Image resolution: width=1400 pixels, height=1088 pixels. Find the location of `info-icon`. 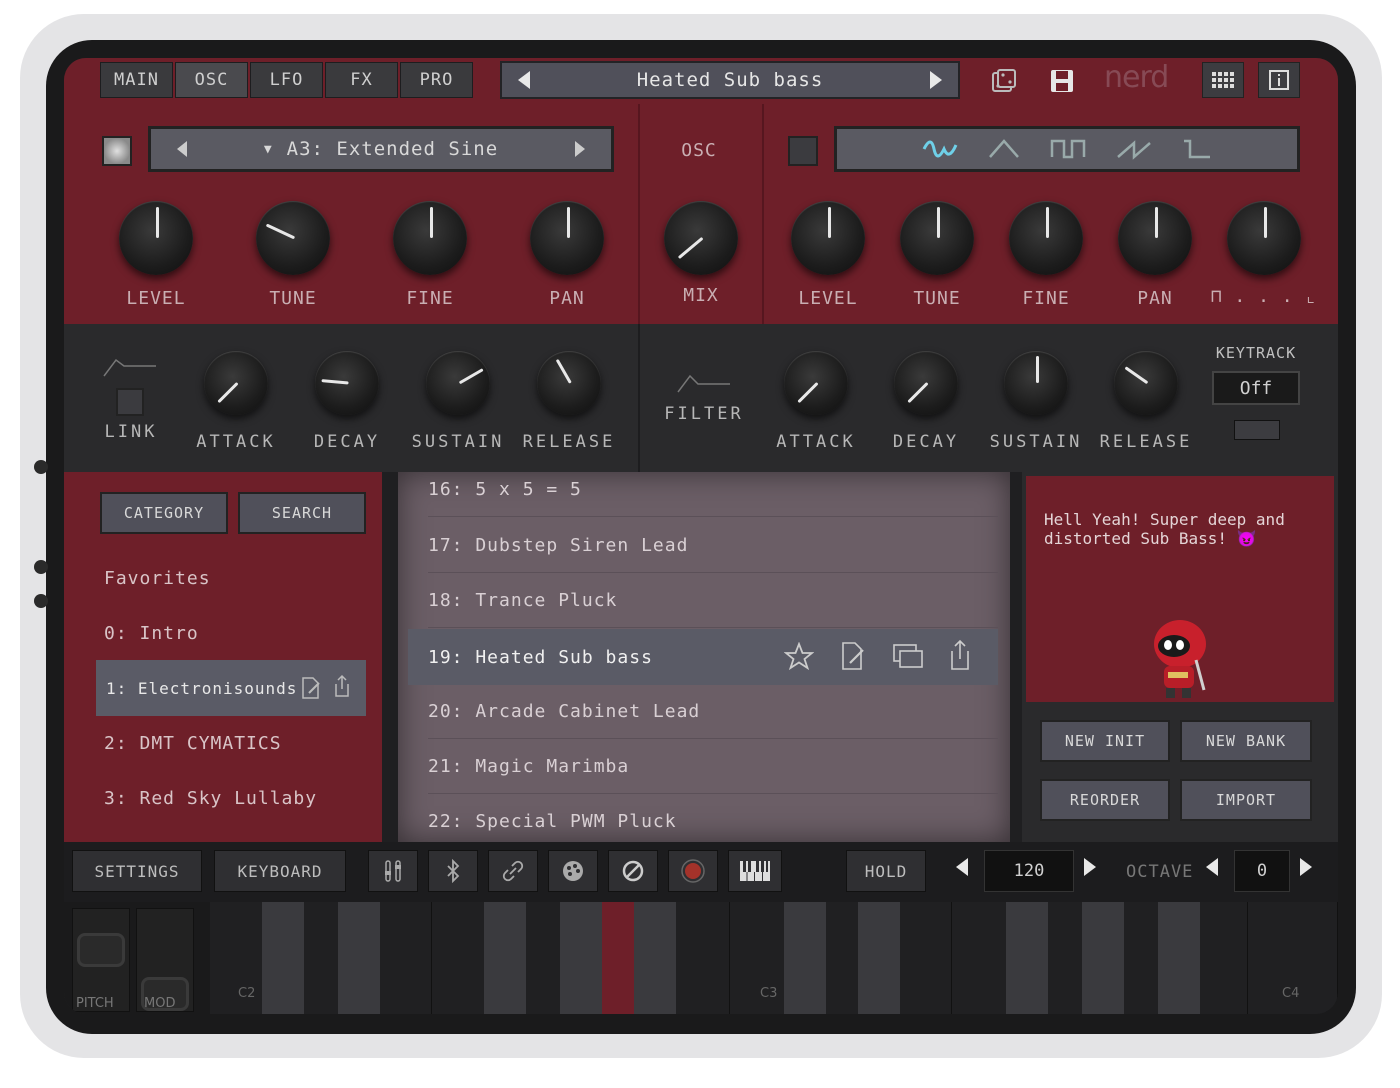

info-icon is located at coordinates (1279, 80).